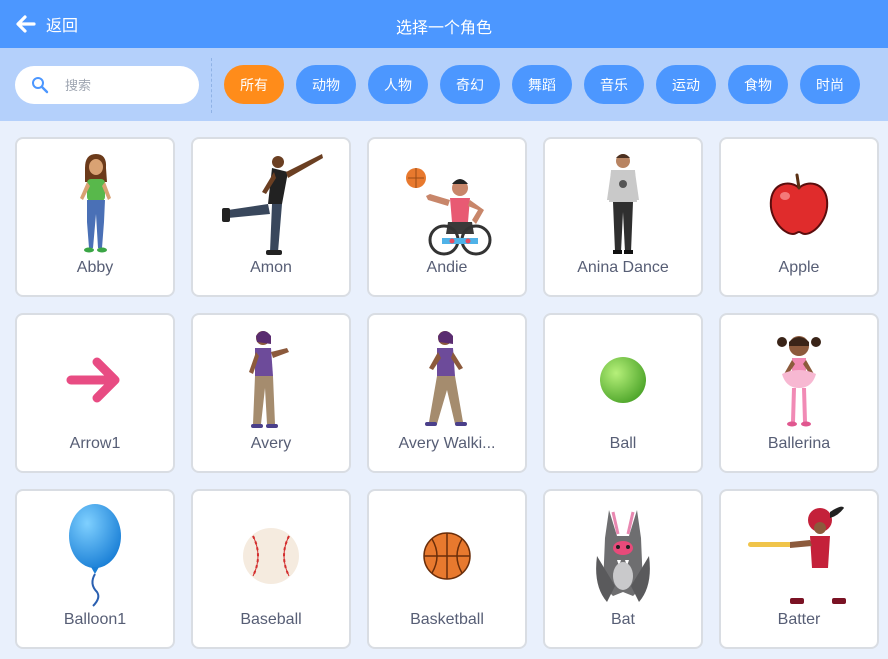  What do you see at coordinates (623, 556) in the screenshot?
I see `bat-sprite-icon` at bounding box center [623, 556].